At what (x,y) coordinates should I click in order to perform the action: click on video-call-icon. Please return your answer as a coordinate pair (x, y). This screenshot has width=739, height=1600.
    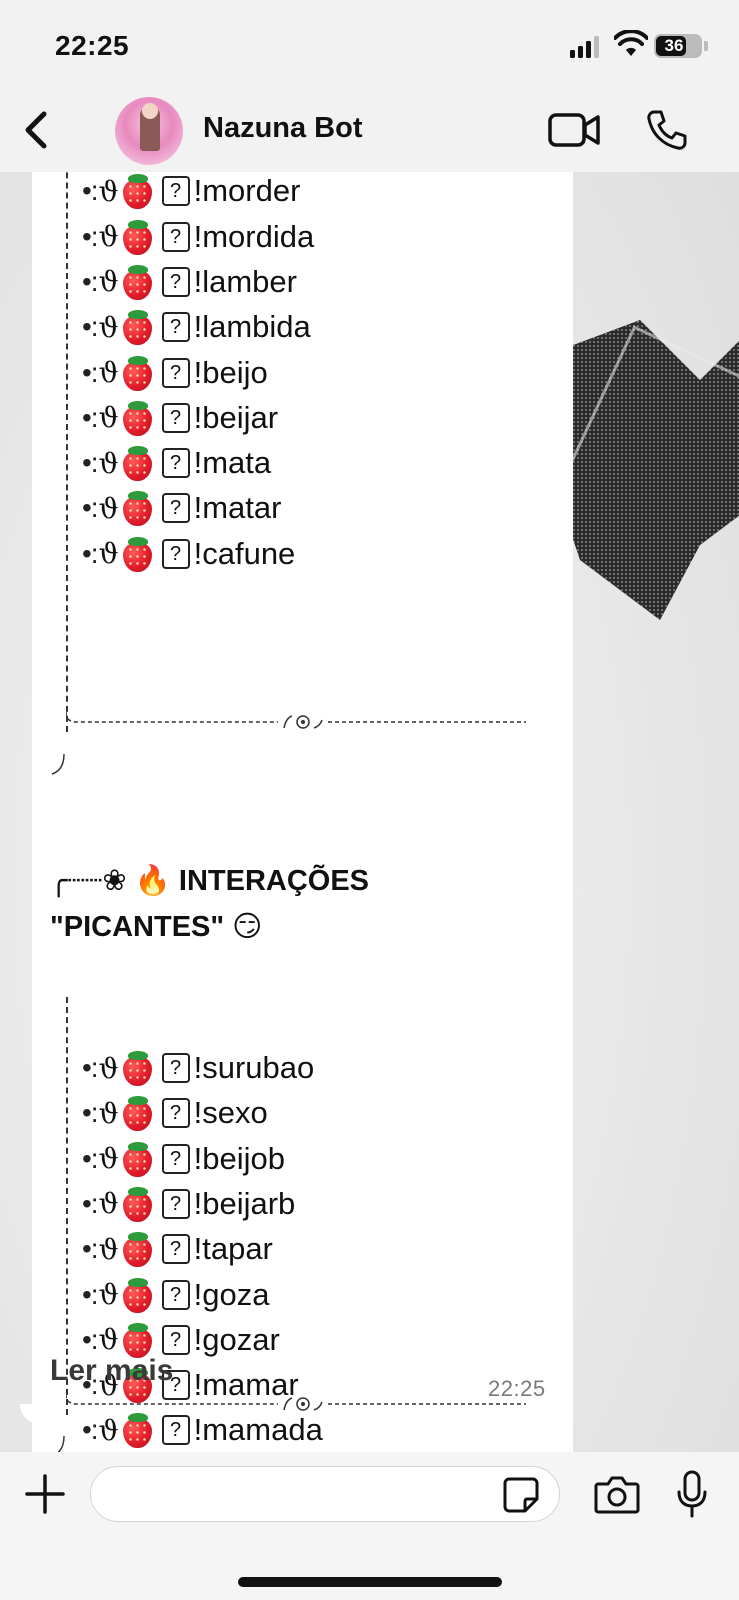
    Looking at the image, I should click on (574, 130).